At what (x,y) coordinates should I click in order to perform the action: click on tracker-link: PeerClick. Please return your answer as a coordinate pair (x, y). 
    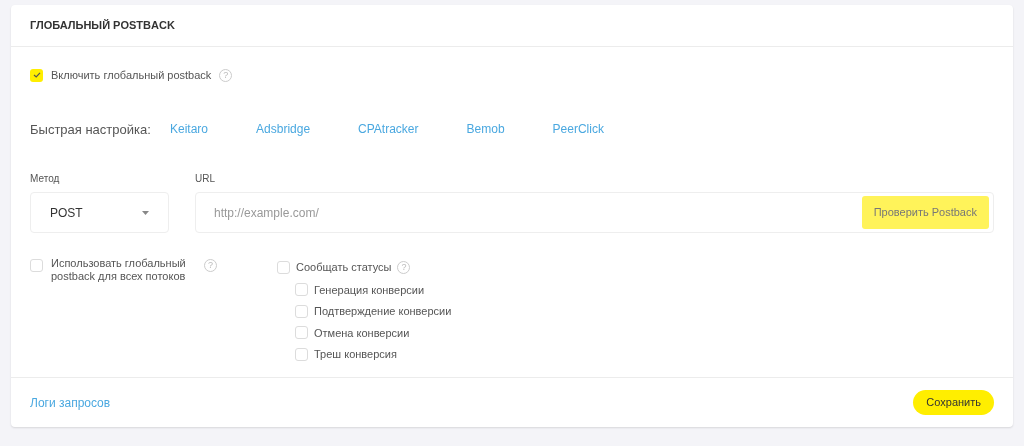
    Looking at the image, I should click on (578, 129).